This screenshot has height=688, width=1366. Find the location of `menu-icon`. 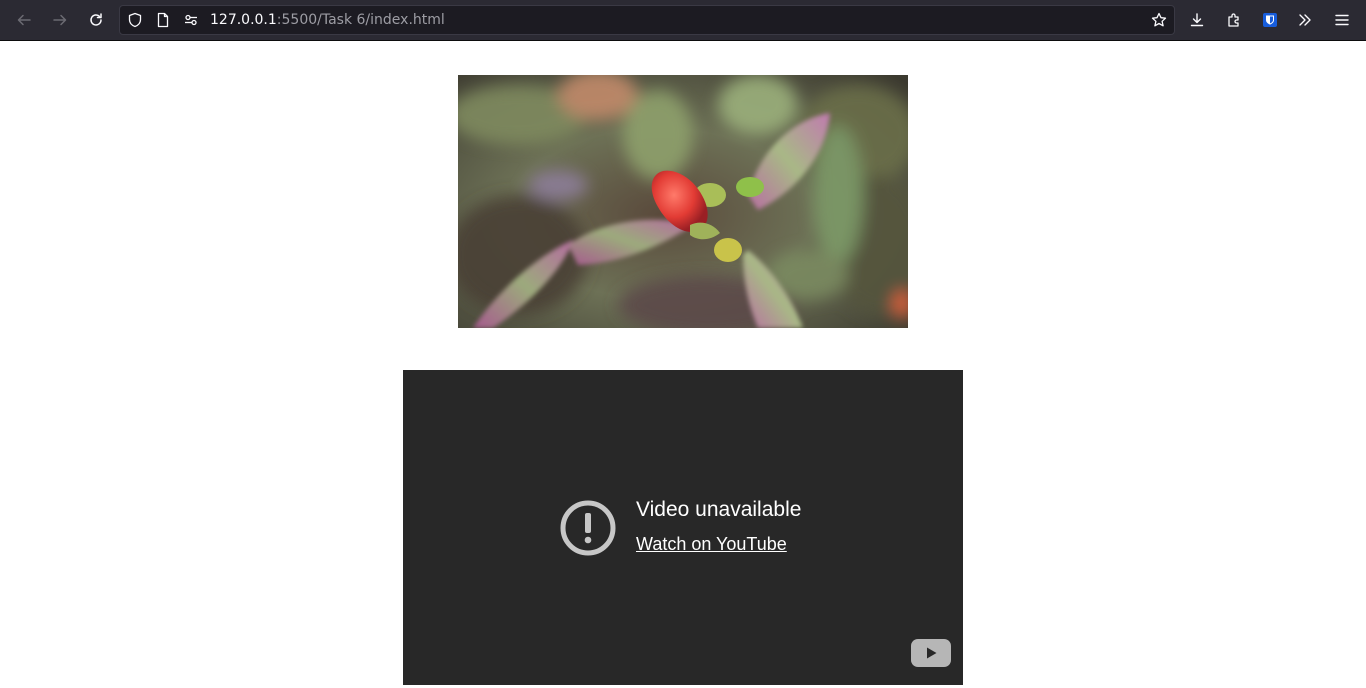

menu-icon is located at coordinates (1342, 20).